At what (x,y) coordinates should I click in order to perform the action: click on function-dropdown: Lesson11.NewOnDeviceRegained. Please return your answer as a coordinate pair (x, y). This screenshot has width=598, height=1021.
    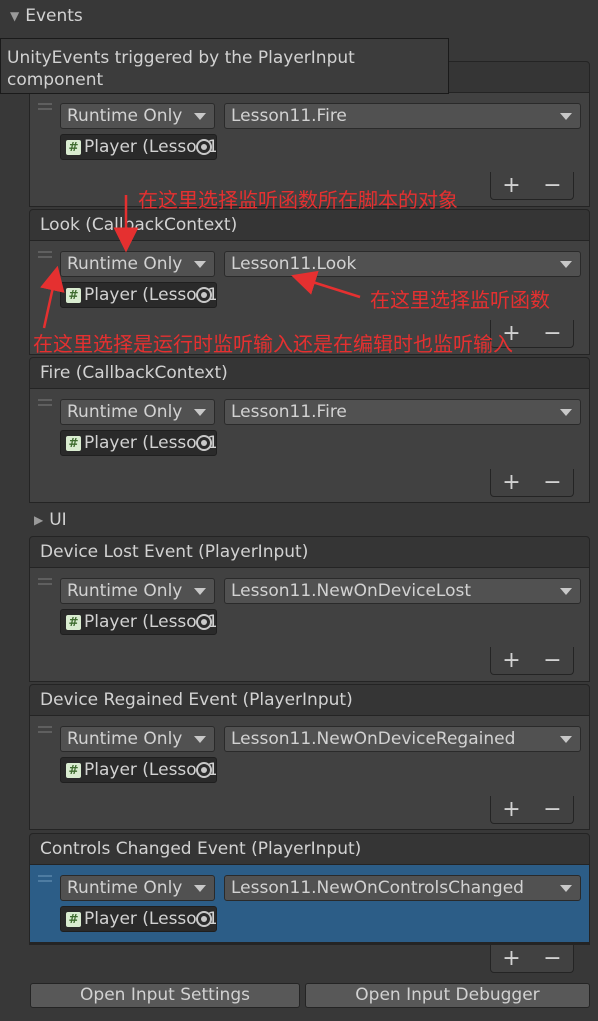
    Looking at the image, I should click on (402, 739).